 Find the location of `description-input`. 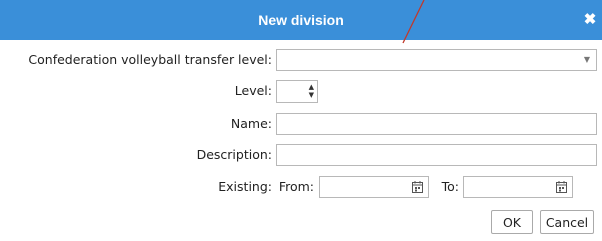

description-input is located at coordinates (436, 155).